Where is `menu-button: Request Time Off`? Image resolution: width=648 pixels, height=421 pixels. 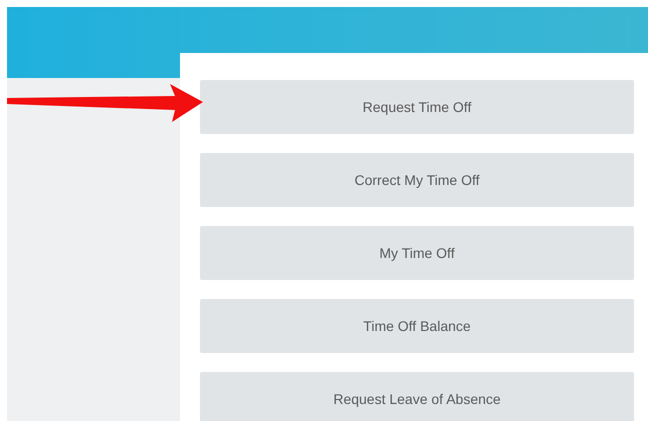 menu-button: Request Time Off is located at coordinates (417, 107).